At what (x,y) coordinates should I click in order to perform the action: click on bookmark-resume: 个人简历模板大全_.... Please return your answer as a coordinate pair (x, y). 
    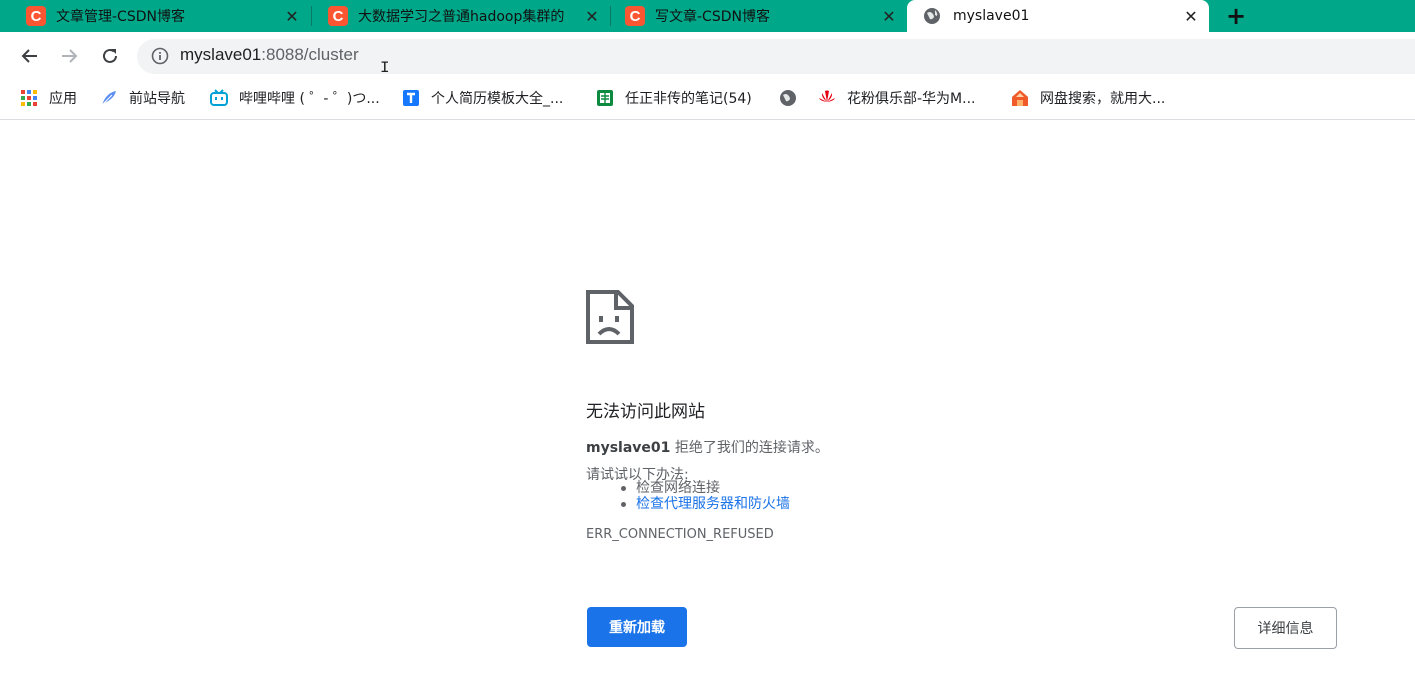
    Looking at the image, I should click on (482, 98).